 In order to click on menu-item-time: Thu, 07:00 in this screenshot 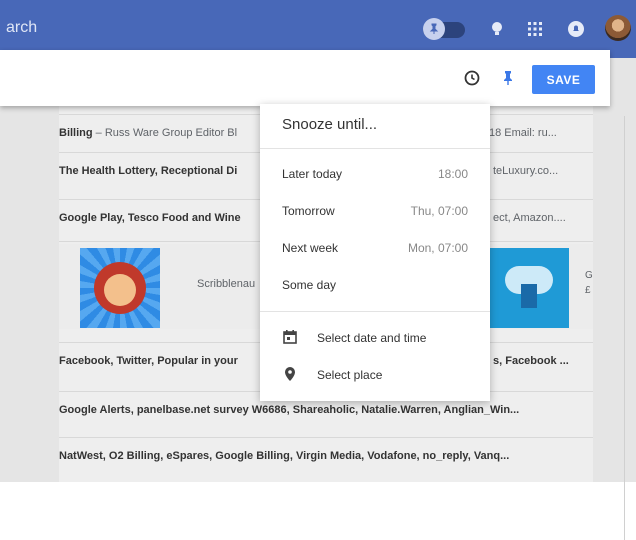, I will do `click(439, 211)`.